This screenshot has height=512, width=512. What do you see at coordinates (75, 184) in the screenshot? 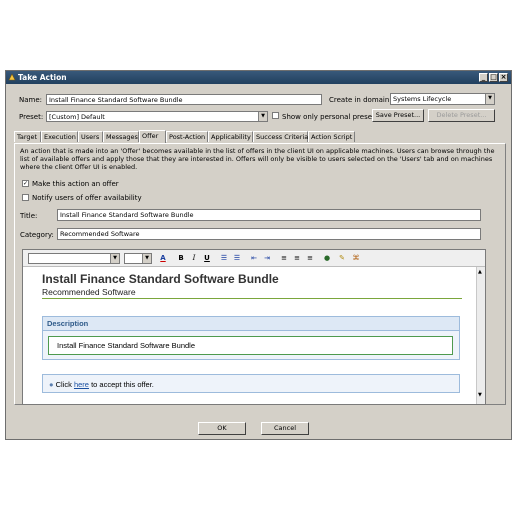
I see `make-offer-label: Make this action an offer` at bounding box center [75, 184].